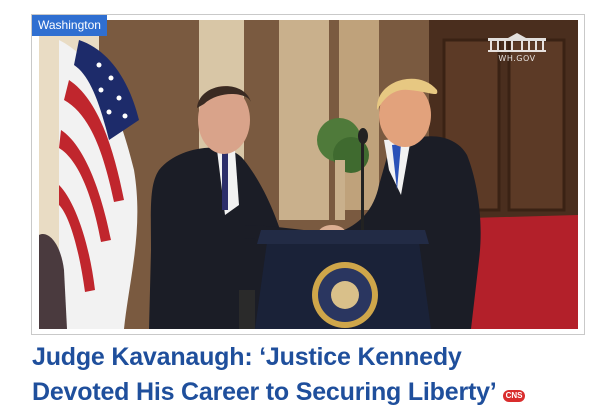 Image resolution: width=613 pixels, height=412 pixels. I want to click on category-tag: Washington, so click(69, 25).